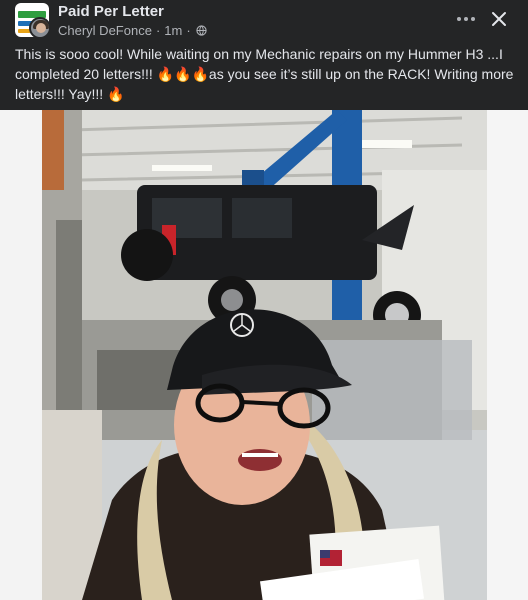 This screenshot has width=528, height=600. What do you see at coordinates (53, 150) in the screenshot?
I see `wood-trim` at bounding box center [53, 150].